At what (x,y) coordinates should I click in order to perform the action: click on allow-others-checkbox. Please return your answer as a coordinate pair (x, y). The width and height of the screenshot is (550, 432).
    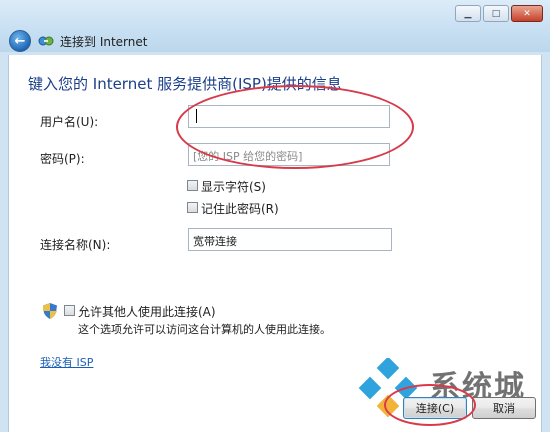
    Looking at the image, I should click on (69, 310).